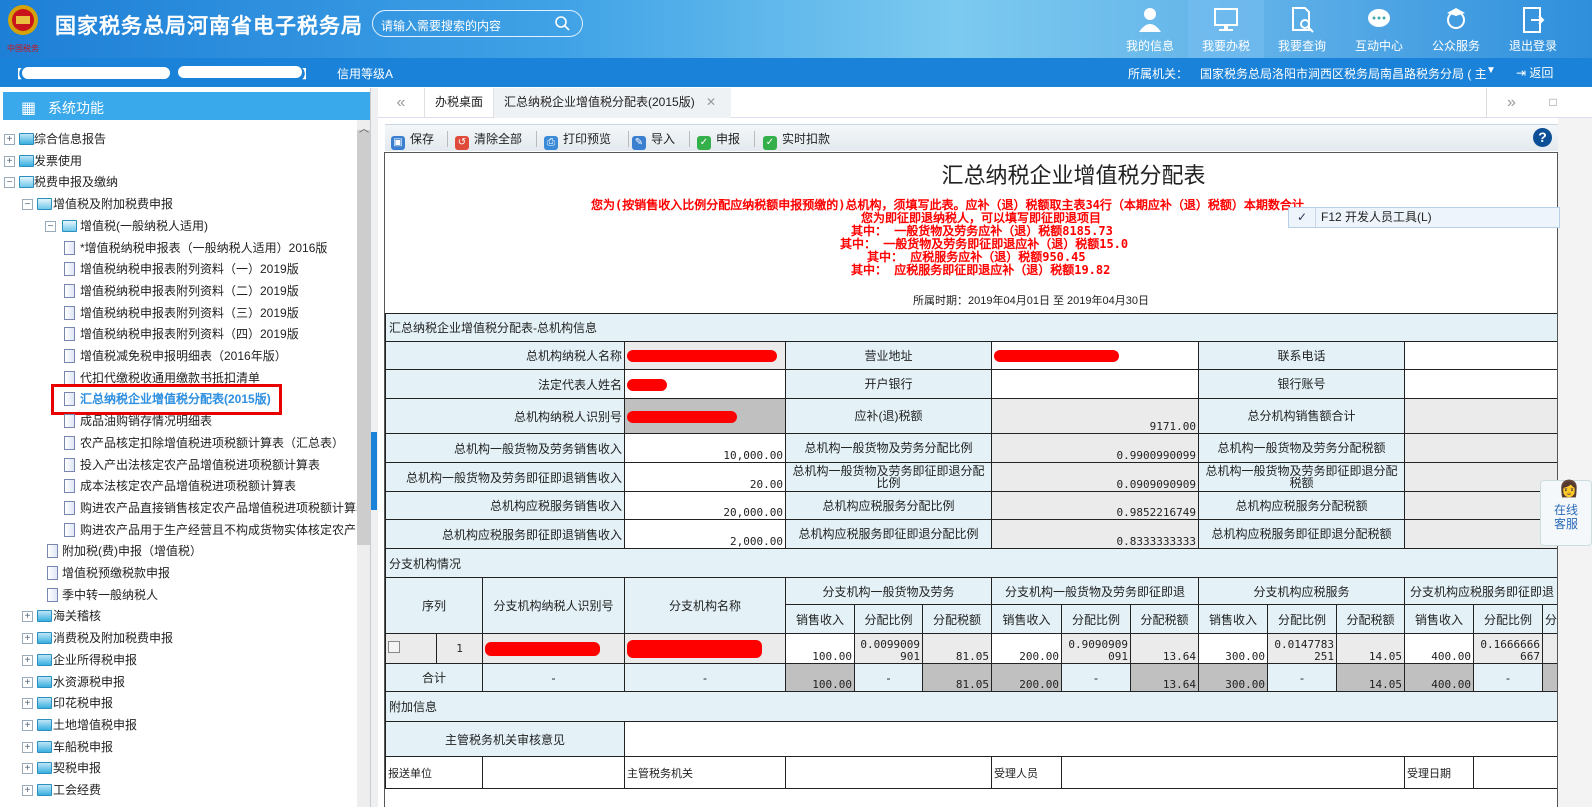 Image resolution: width=1592 pixels, height=807 pixels. What do you see at coordinates (820, 648) in the screenshot?
I see `branch-value: 100.00` at bounding box center [820, 648].